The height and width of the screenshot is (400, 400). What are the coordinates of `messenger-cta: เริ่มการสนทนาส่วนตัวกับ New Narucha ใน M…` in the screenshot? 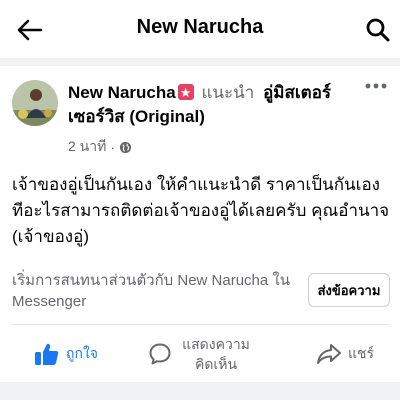 It's located at (201, 293).